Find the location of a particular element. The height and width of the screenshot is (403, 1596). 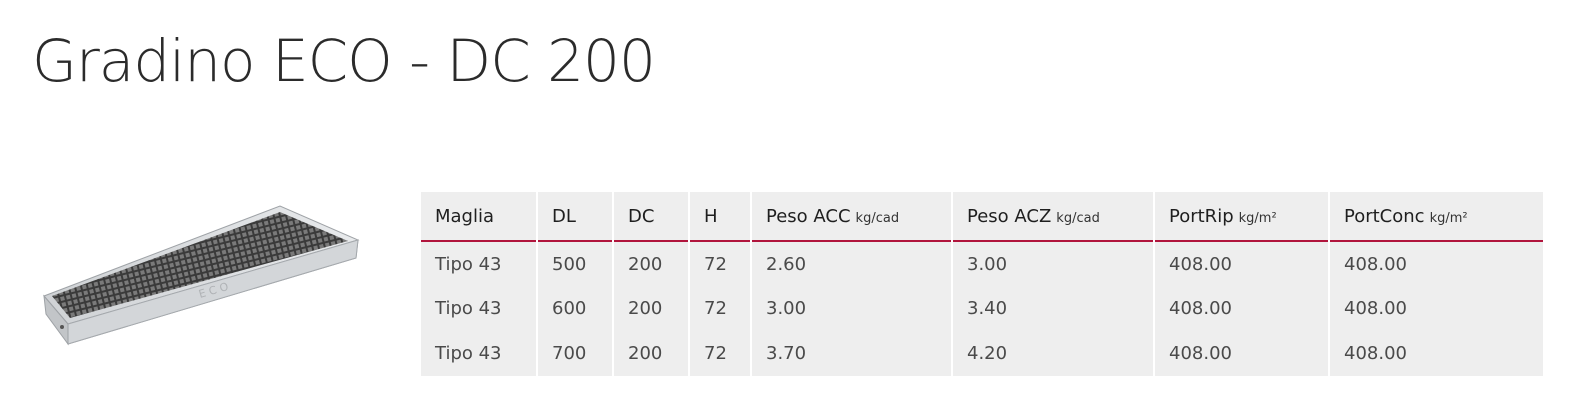

grating-step-image: E C O is located at coordinates (201, 275).